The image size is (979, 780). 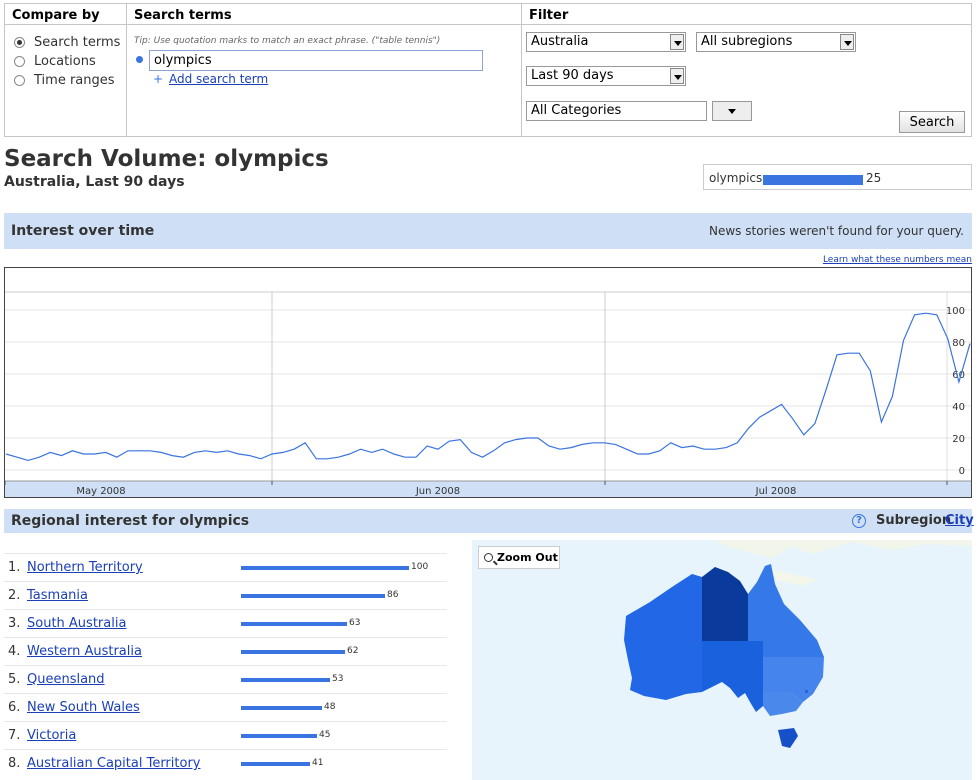 What do you see at coordinates (19, 61) in the screenshot?
I see `radio-locations` at bounding box center [19, 61].